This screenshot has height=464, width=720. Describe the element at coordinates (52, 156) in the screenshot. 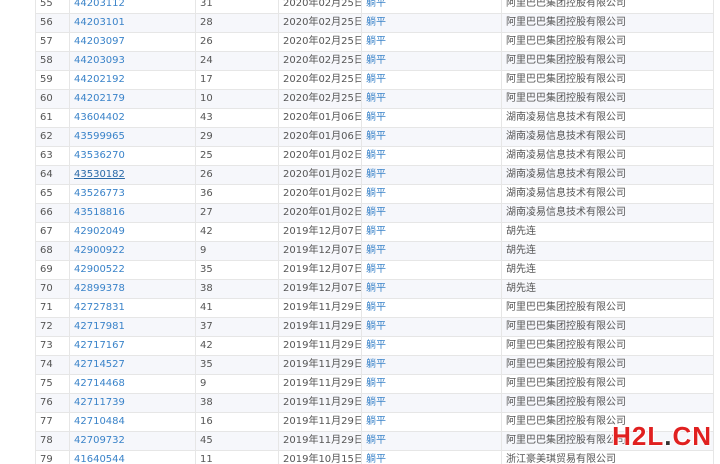

I see `cell-row-number: 63` at that location.